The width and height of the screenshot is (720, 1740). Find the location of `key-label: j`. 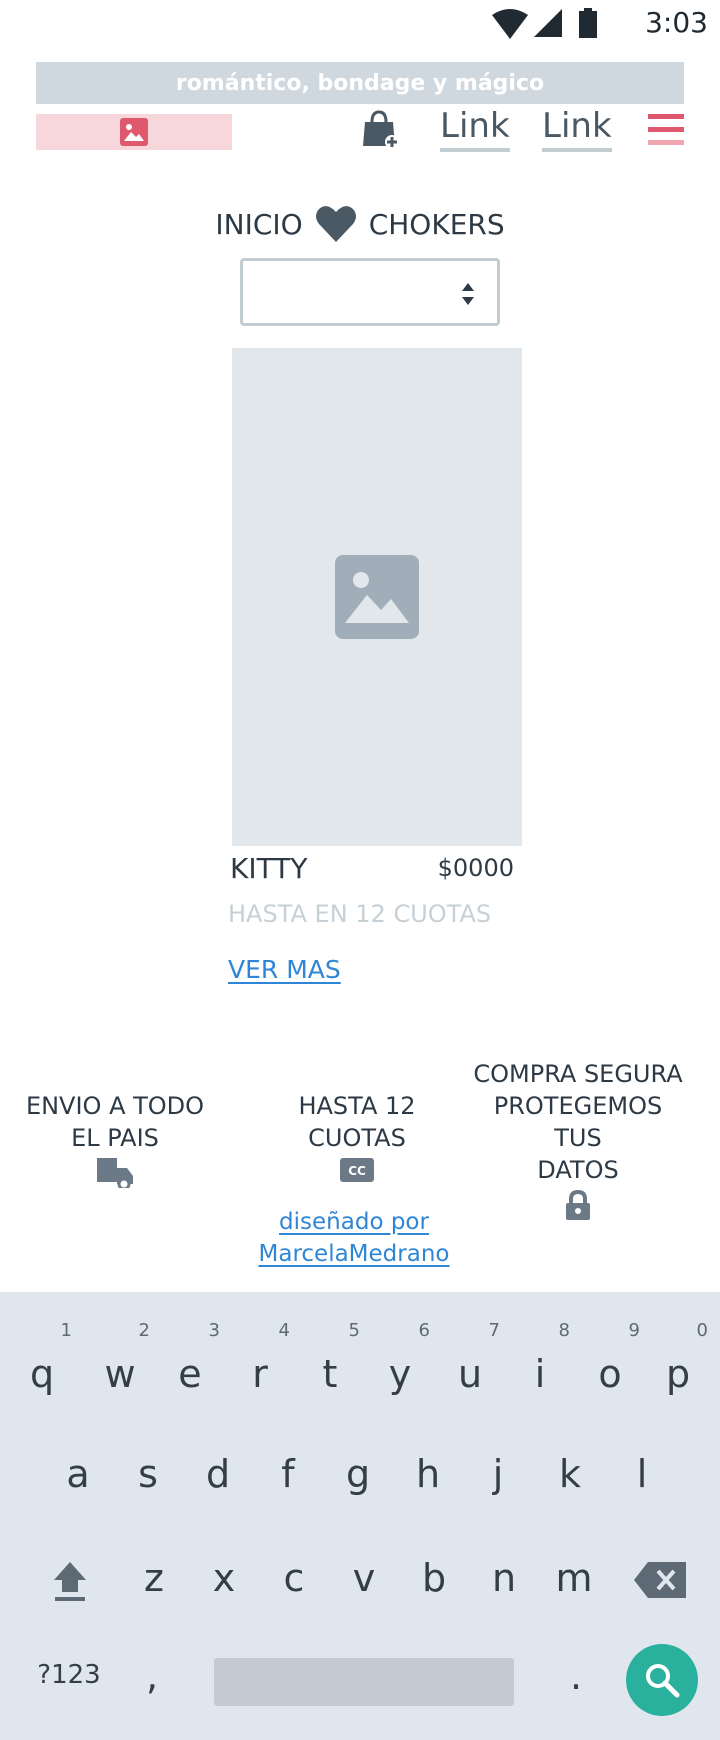

key-label: j is located at coordinates (498, 1474).